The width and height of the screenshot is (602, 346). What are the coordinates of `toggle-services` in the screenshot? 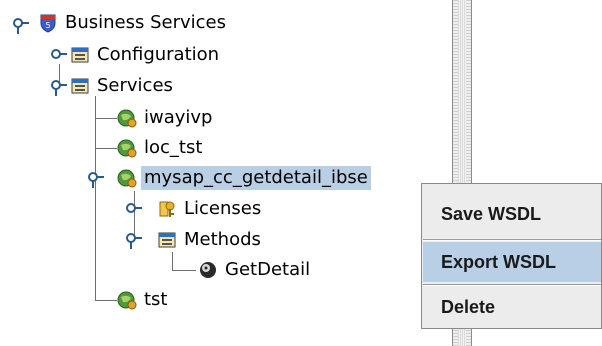 It's located at (59, 88).